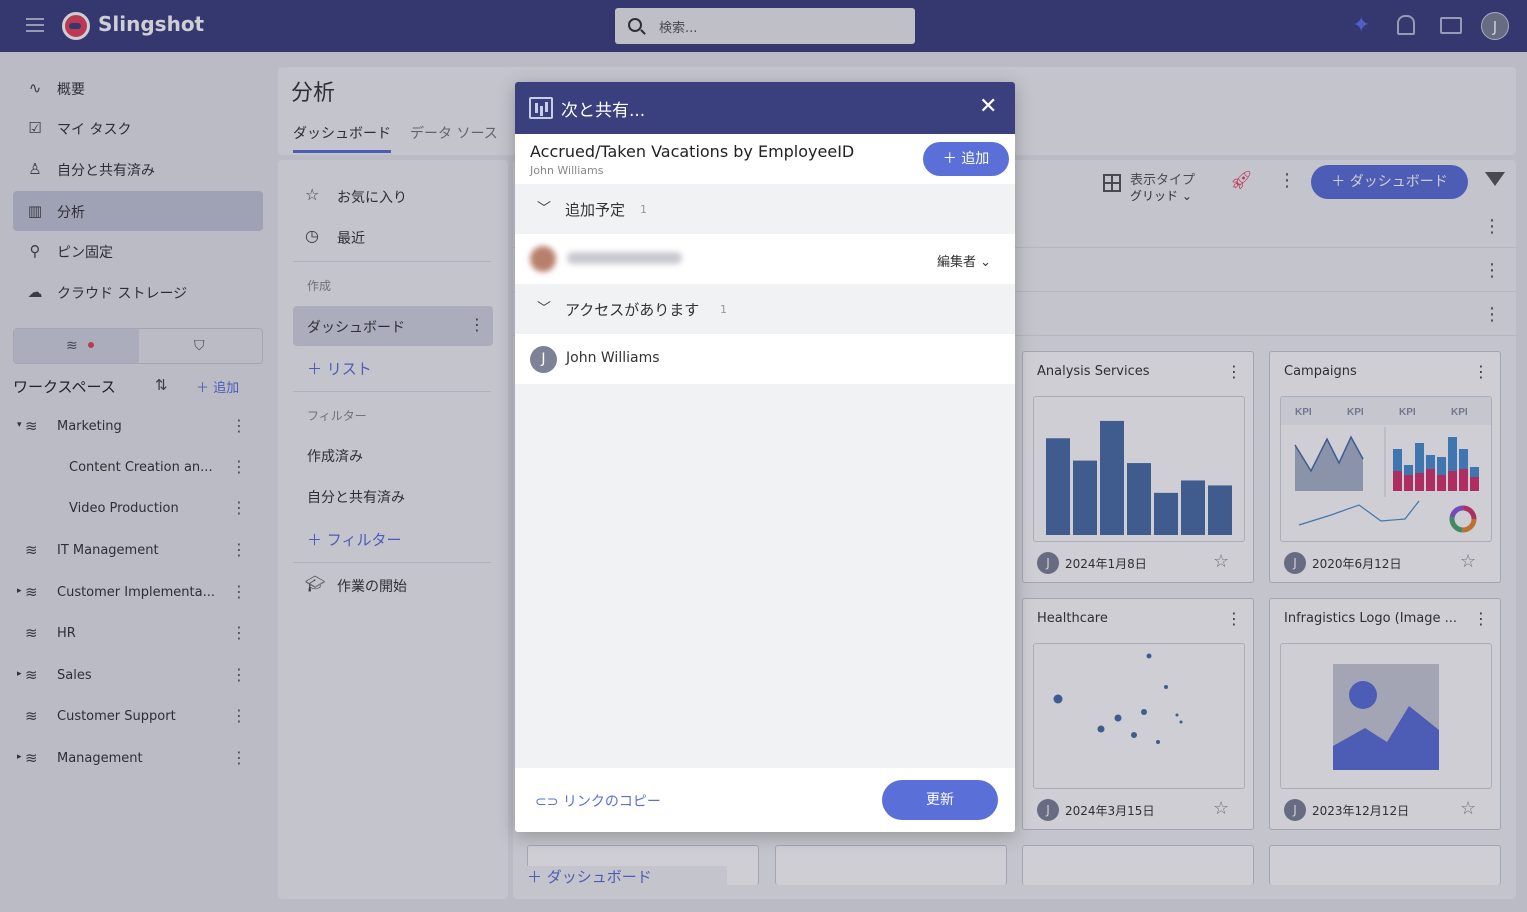 This screenshot has height=912, width=1527. I want to click on access-section-header: ﹀ アクセスがあります 1, so click(765, 309).